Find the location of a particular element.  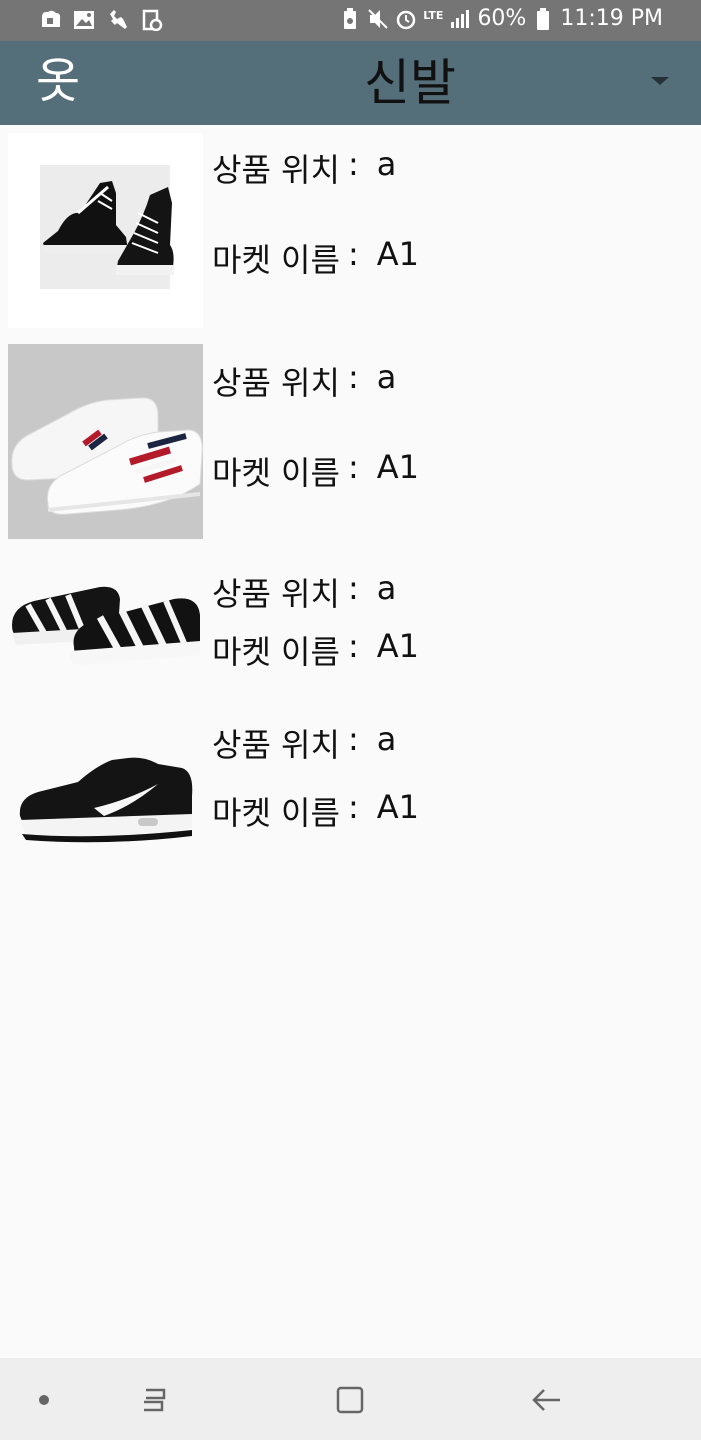

system-indicators: LTE 60% 11:19 PM is located at coordinates (501, 18).